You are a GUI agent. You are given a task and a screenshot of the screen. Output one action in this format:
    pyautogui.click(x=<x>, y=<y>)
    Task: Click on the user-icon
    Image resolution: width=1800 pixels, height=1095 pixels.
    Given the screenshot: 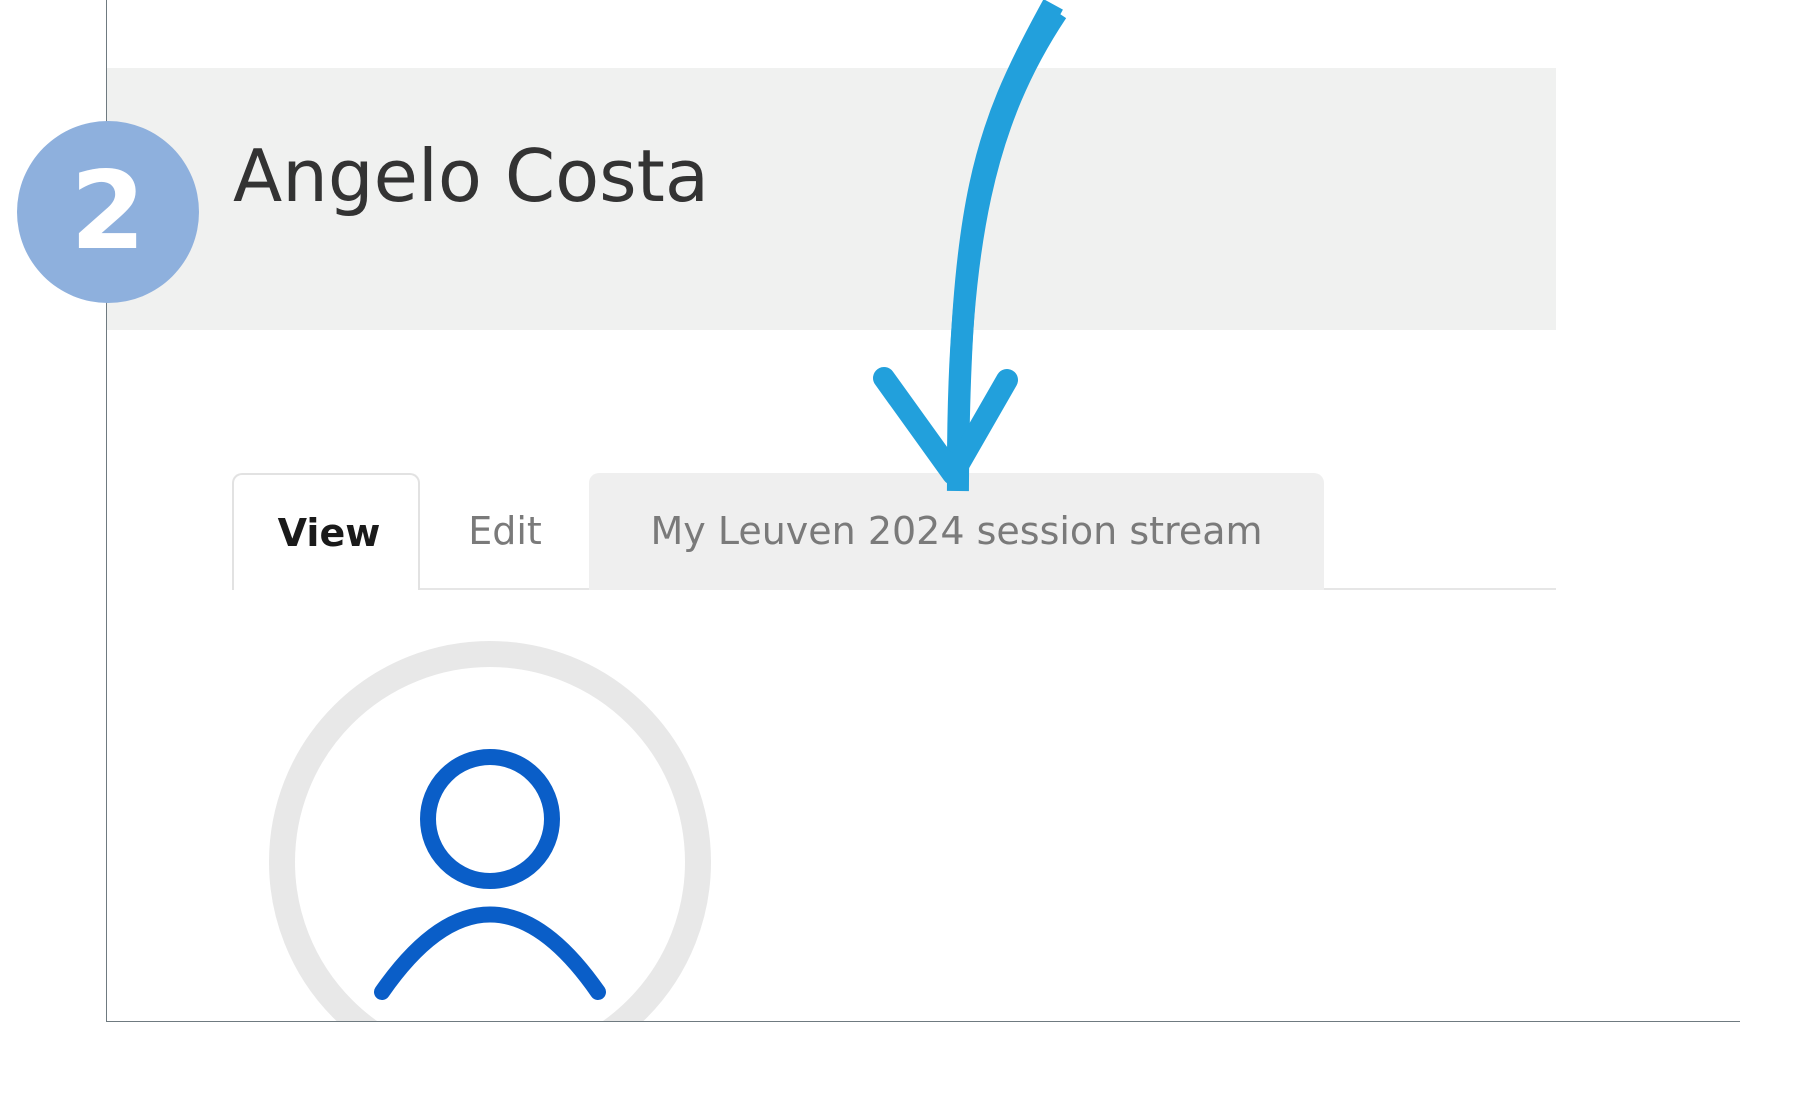 What is the action you would take?
    pyautogui.click(x=490, y=874)
    